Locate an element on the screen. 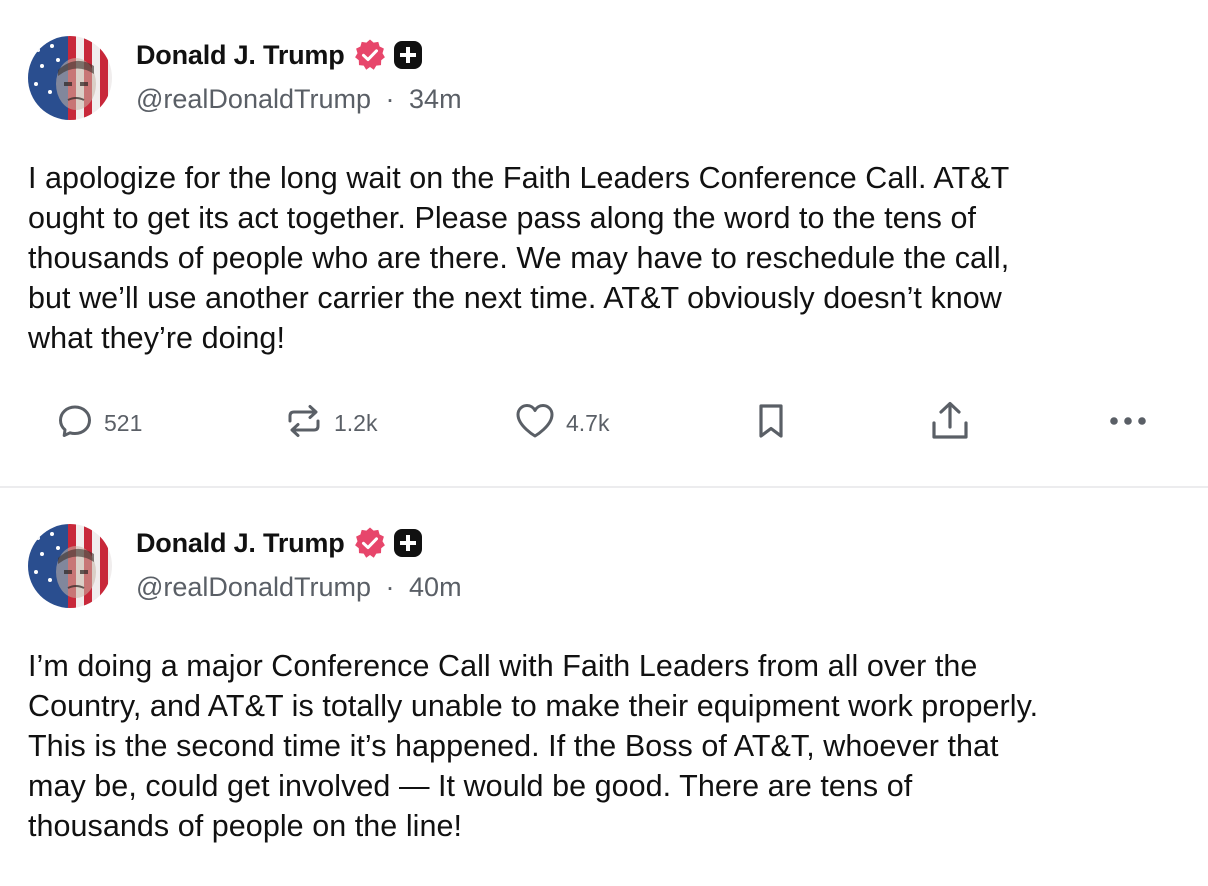 This screenshot has width=1208, height=886. share-button is located at coordinates (950, 423).